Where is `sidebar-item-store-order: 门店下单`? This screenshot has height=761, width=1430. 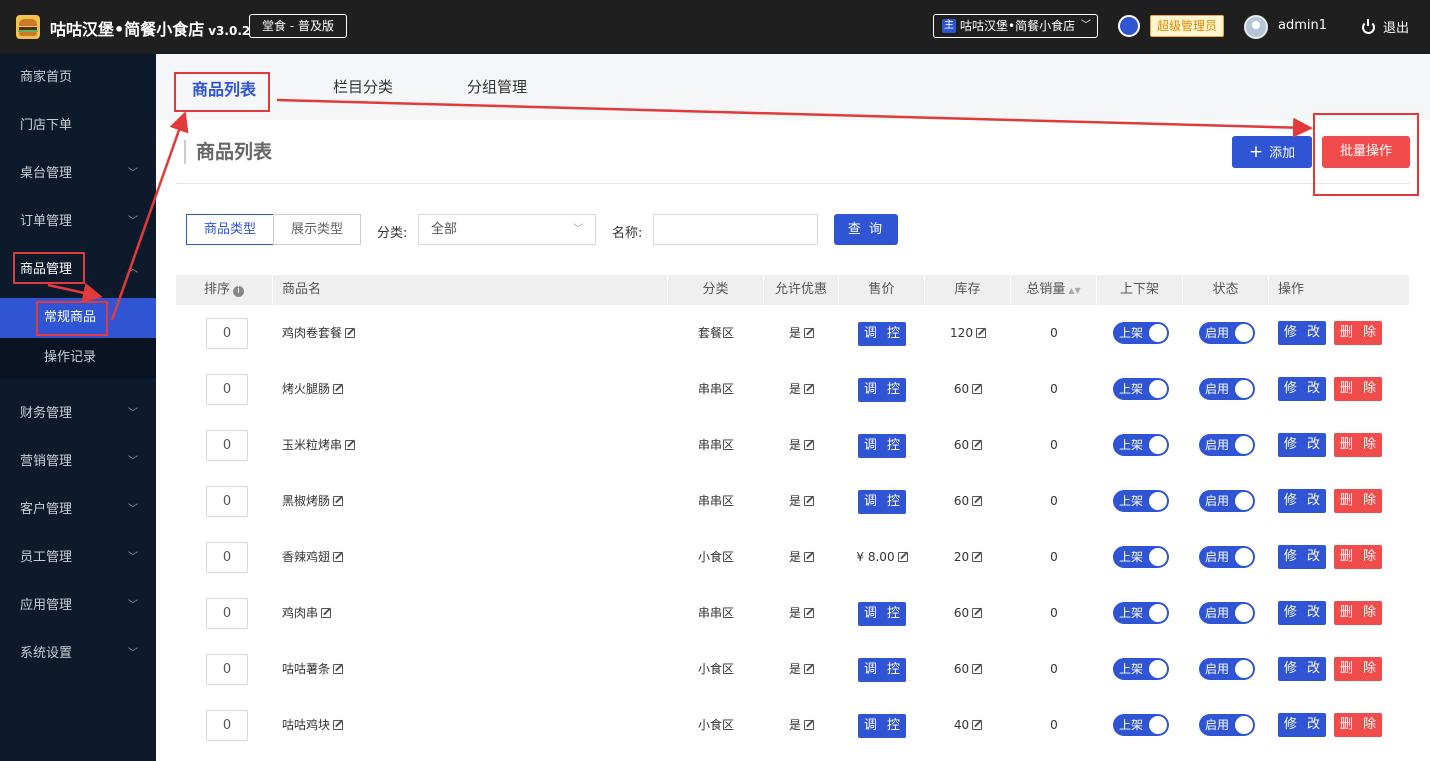
sidebar-item-store-order: 门店下单 is located at coordinates (78, 126).